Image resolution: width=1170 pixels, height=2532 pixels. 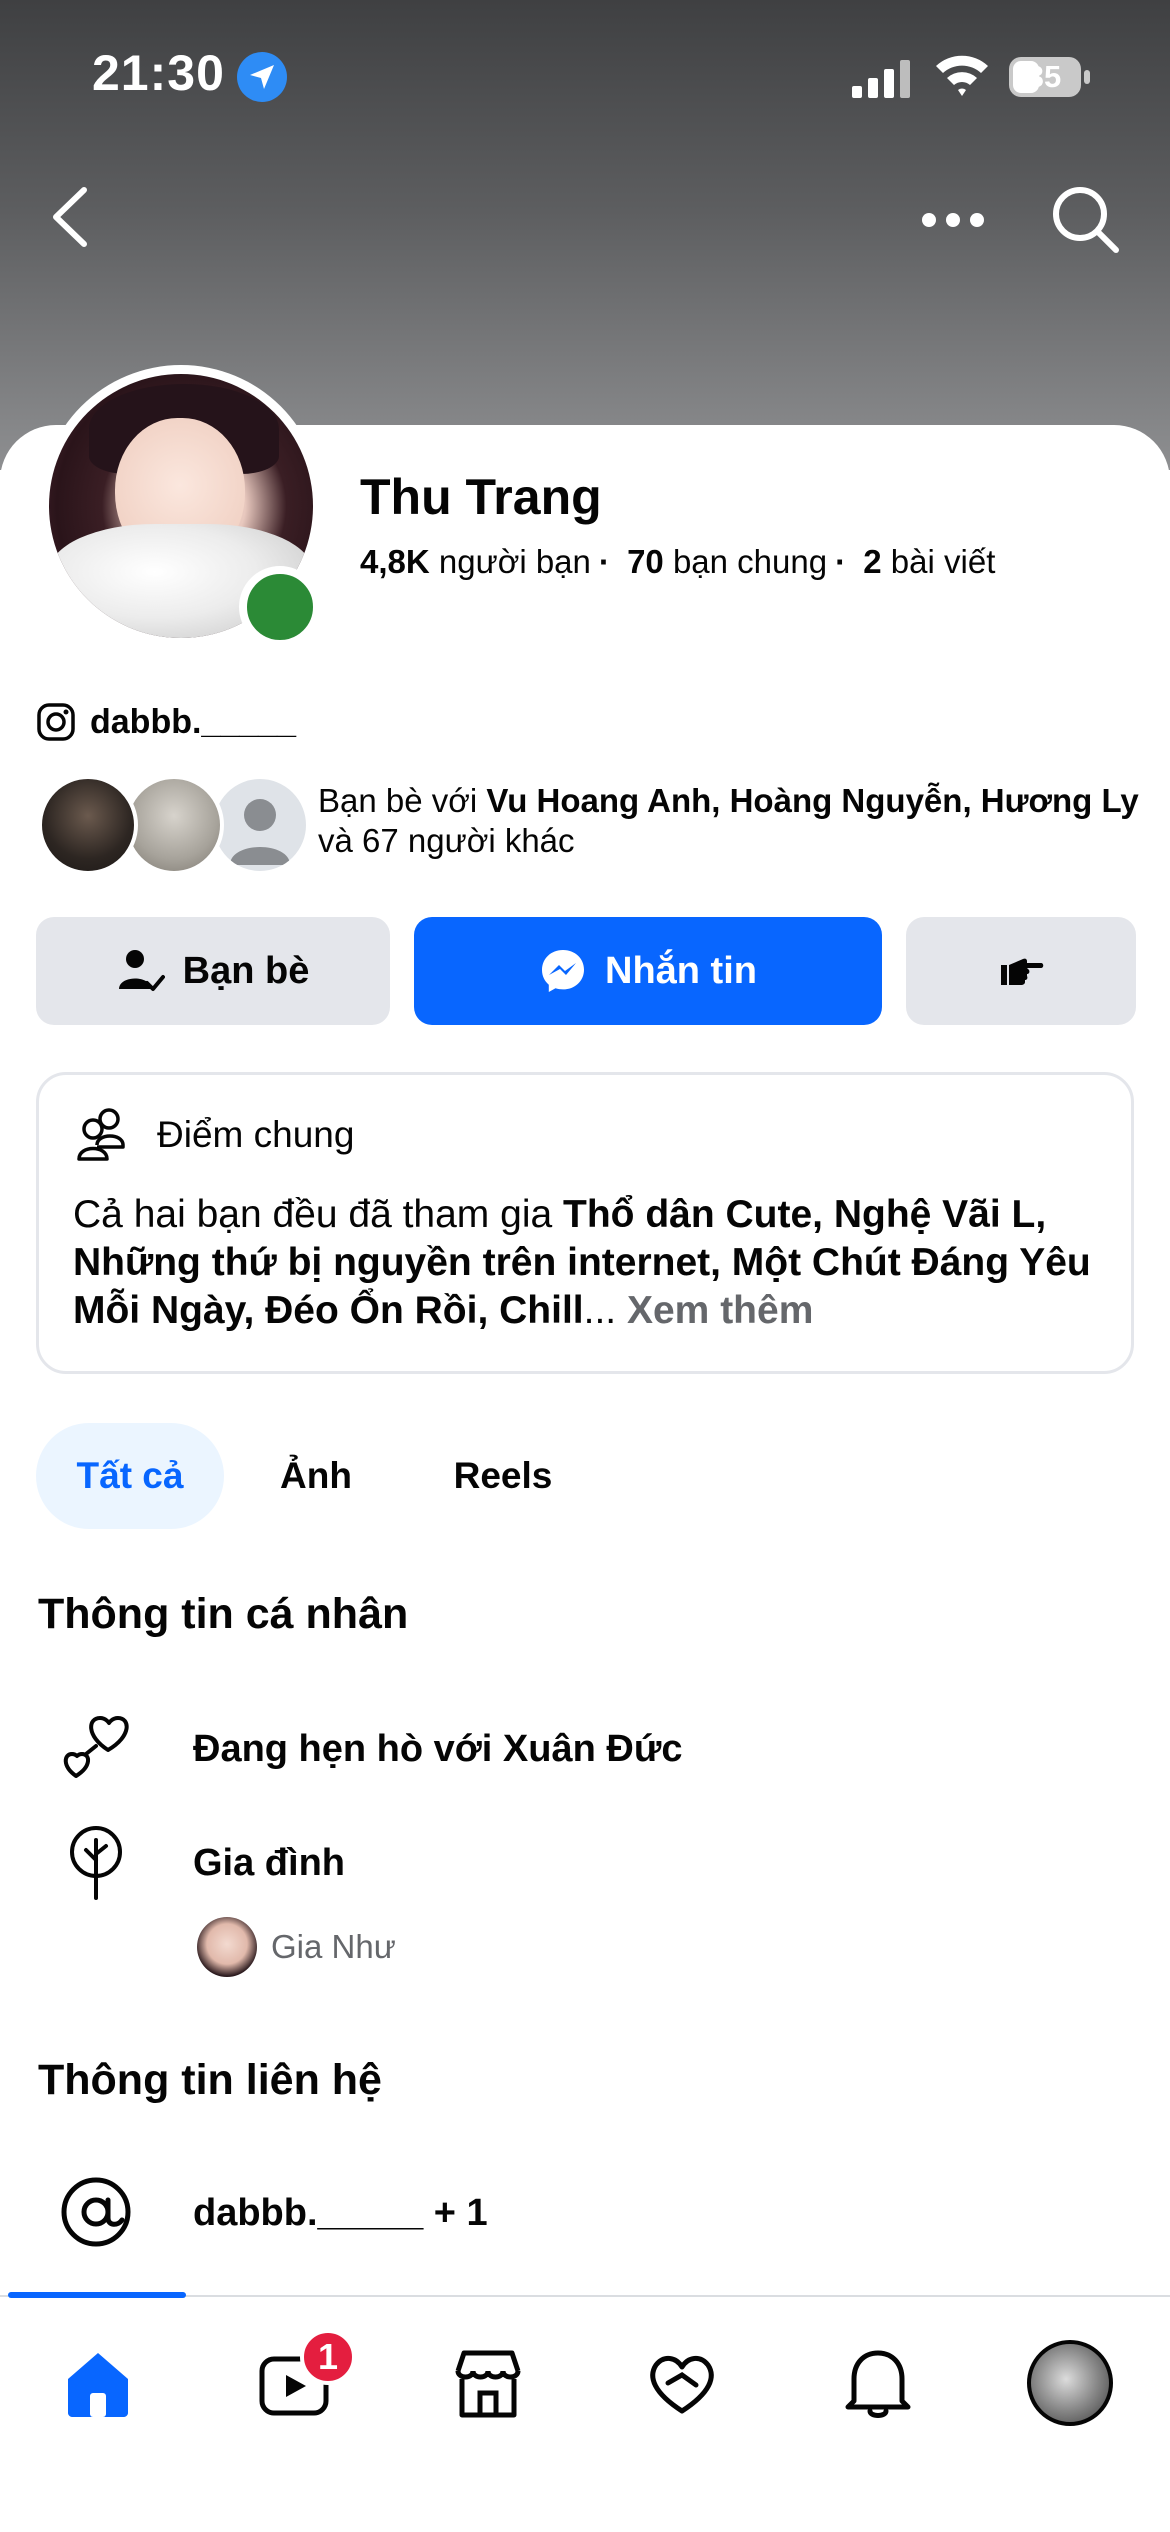 I want to click on friends-count: 4,8K, so click(x=395, y=561).